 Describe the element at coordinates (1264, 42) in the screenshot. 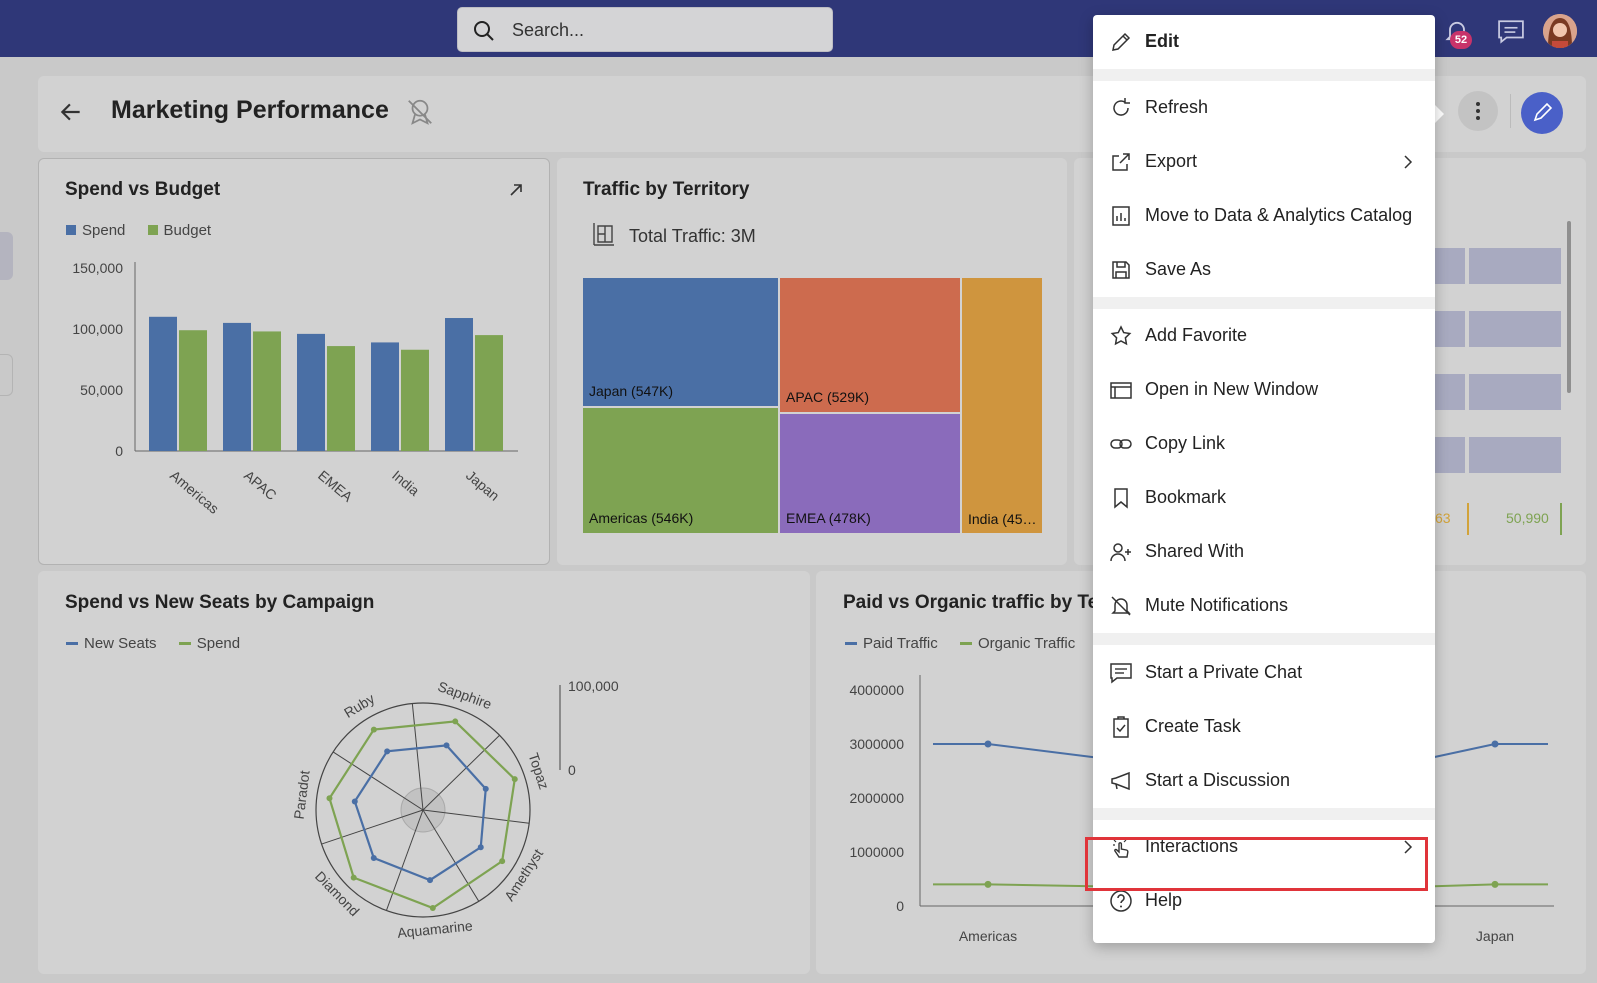

I see `menu-item-edit: Edit` at that location.